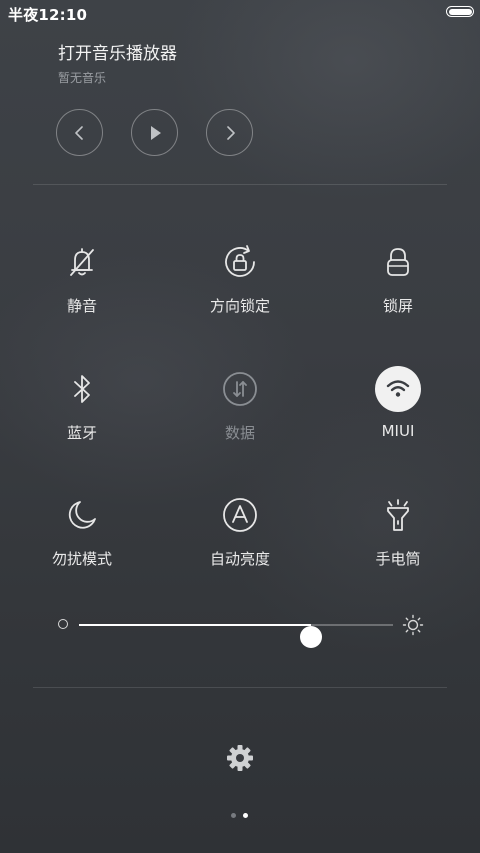 The height and width of the screenshot is (853, 480). What do you see at coordinates (398, 559) in the screenshot?
I see `toggle-flashlight-label: 手电筒` at bounding box center [398, 559].